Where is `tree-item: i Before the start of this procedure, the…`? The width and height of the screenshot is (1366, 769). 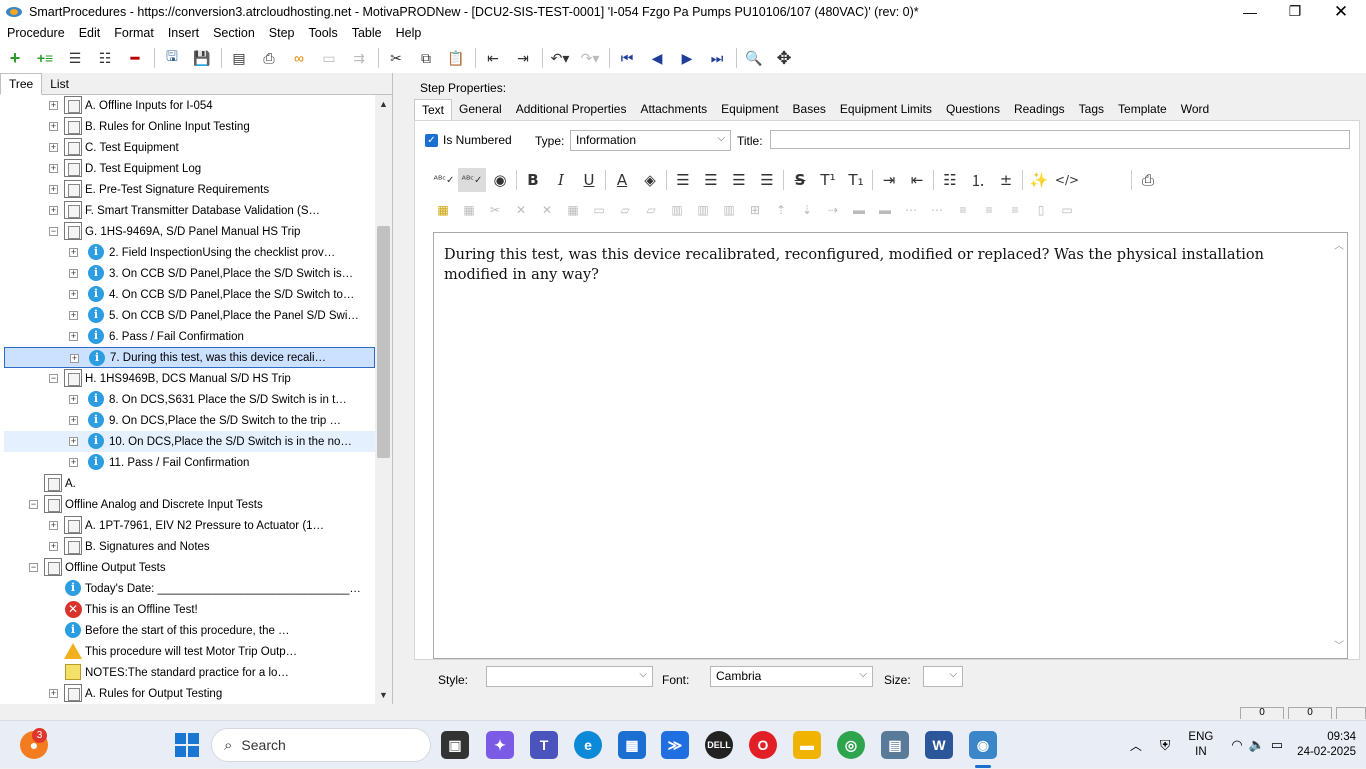 tree-item: i Before the start of this procedure, the… is located at coordinates (189, 630).